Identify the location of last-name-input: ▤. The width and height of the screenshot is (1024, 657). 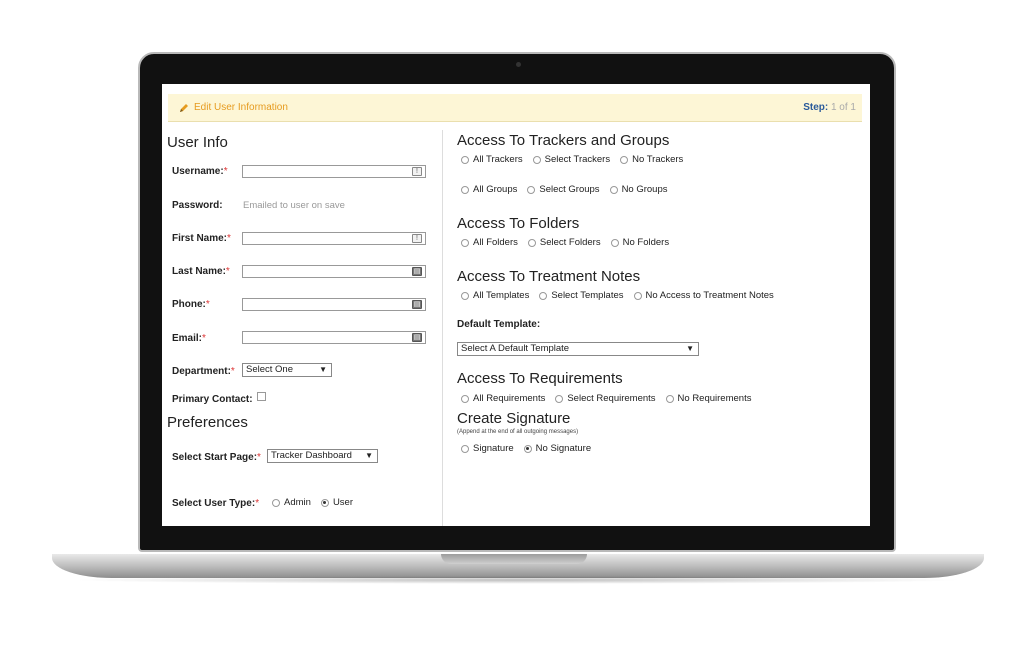
(334, 271).